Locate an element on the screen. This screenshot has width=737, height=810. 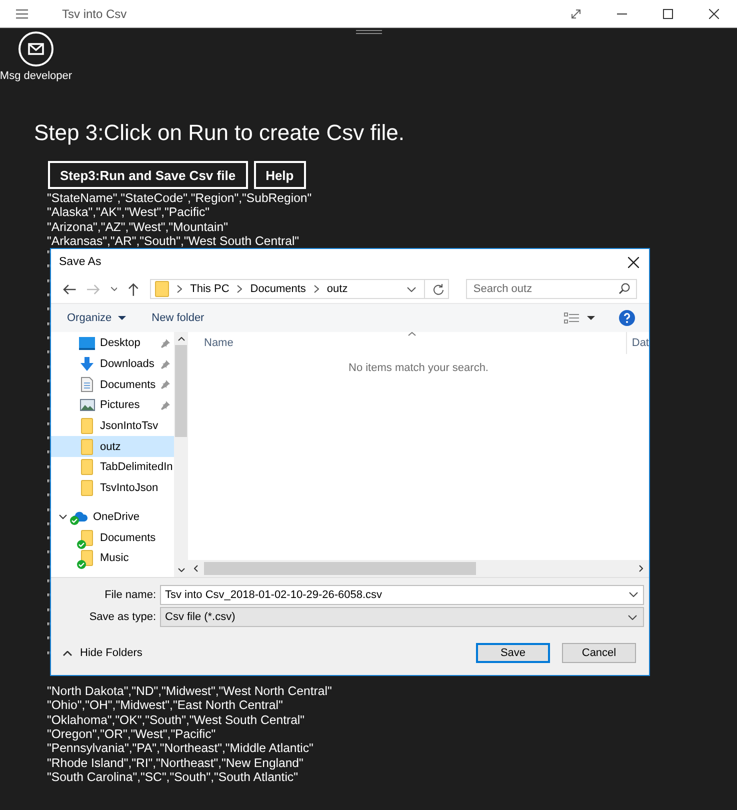
dialog-title: Save As is located at coordinates (80, 262).